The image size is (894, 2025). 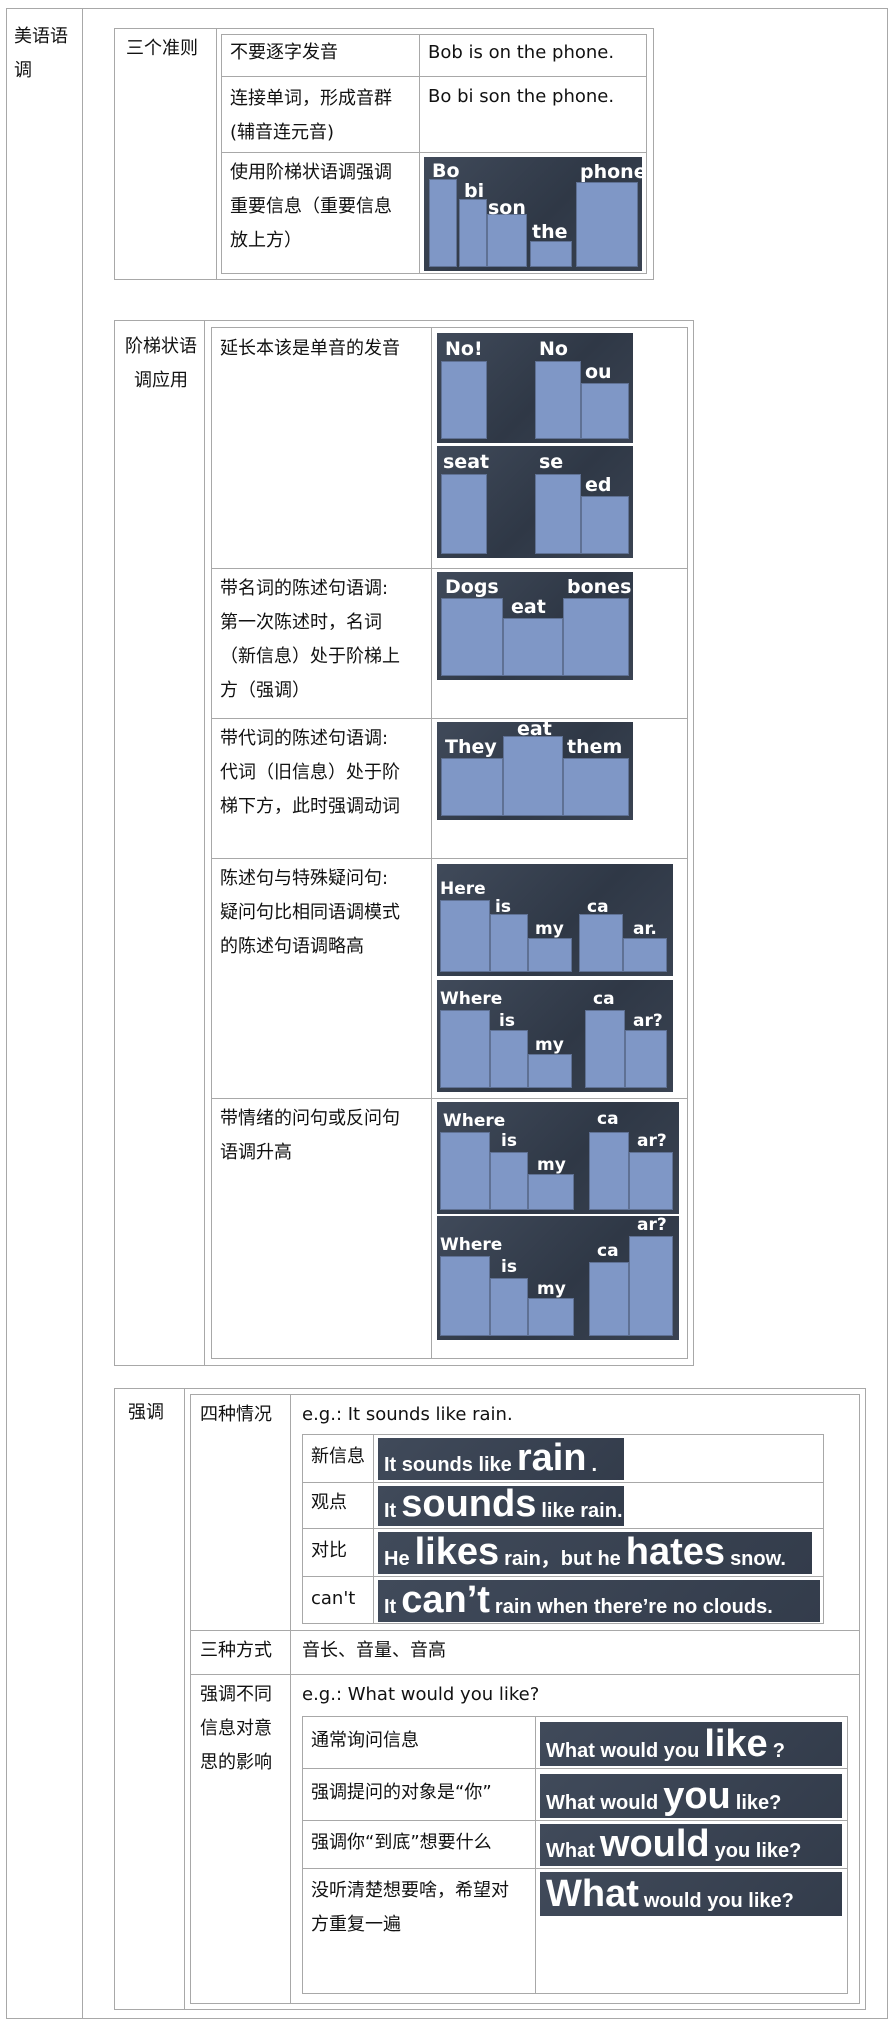 I want to click on rule-1-desc: 不要逐字发音, so click(x=284, y=52).